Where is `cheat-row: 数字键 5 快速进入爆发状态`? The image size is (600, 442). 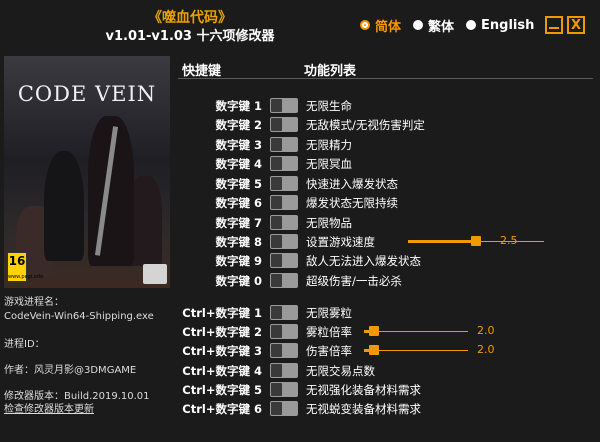
cheat-row: 数字键 5 快速进入爆发状态 is located at coordinates (385, 183).